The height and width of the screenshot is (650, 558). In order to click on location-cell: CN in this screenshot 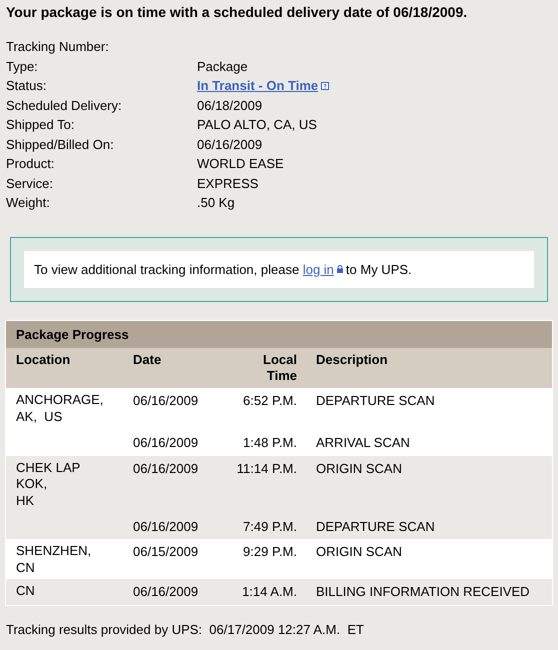, I will do `click(25, 591)`.